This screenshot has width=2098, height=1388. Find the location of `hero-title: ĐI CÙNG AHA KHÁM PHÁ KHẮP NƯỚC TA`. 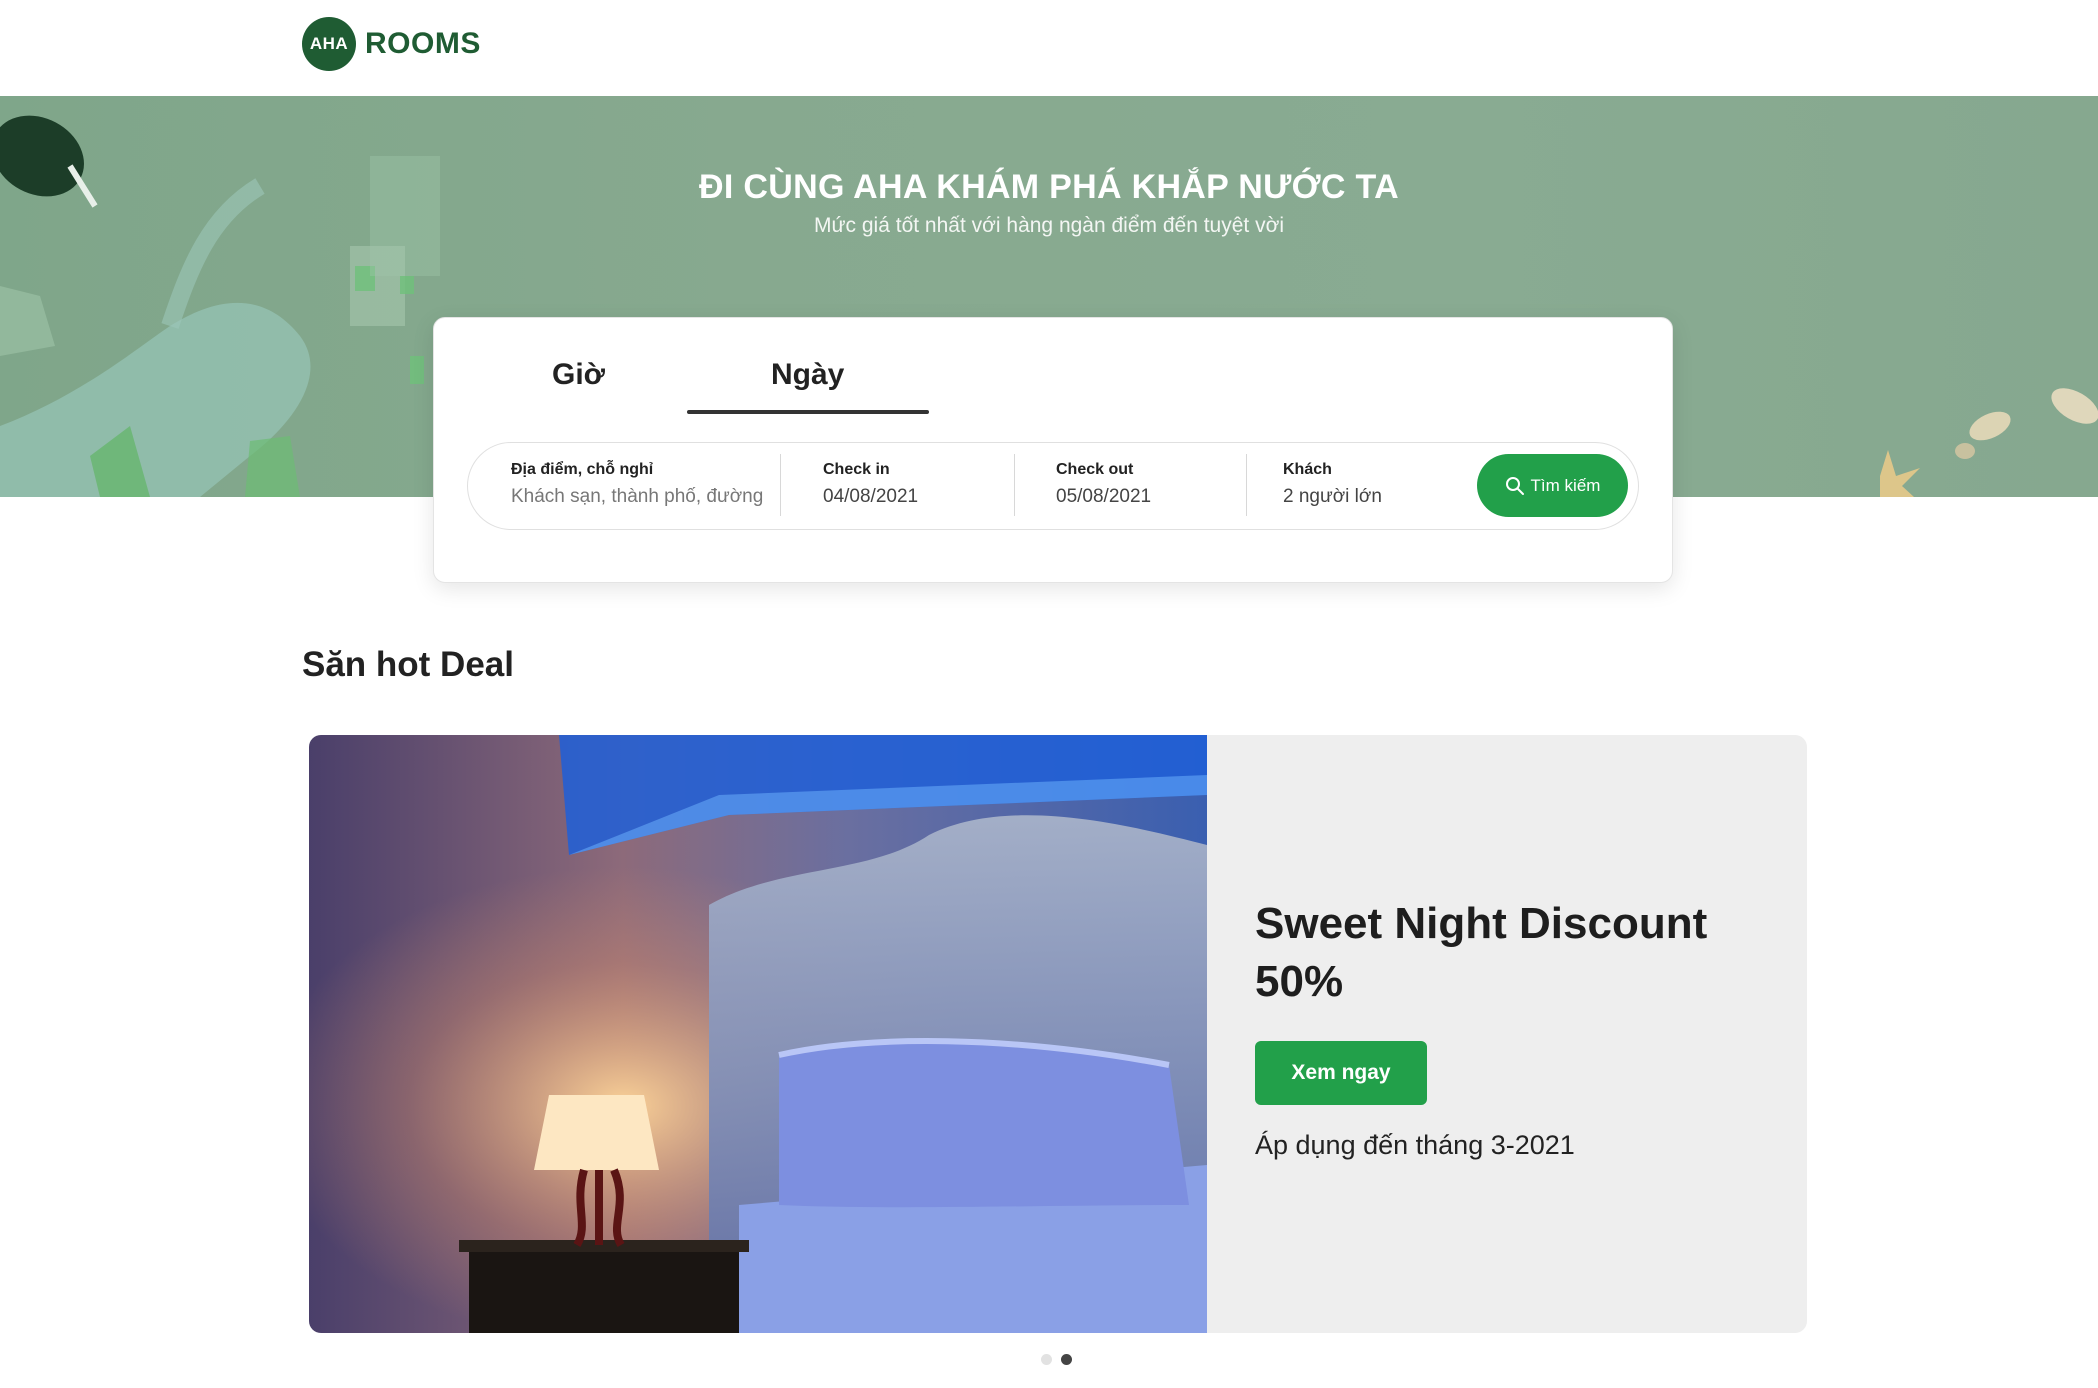

hero-title: ĐI CÙNG AHA KHÁM PHÁ KHẮP NƯỚC TA is located at coordinates (1049, 187).